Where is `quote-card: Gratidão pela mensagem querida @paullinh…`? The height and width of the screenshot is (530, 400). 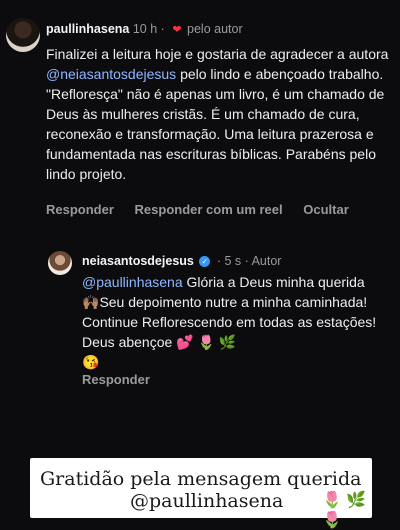
quote-card: Gratidão pela mensagem querida @paullinh… is located at coordinates (201, 493).